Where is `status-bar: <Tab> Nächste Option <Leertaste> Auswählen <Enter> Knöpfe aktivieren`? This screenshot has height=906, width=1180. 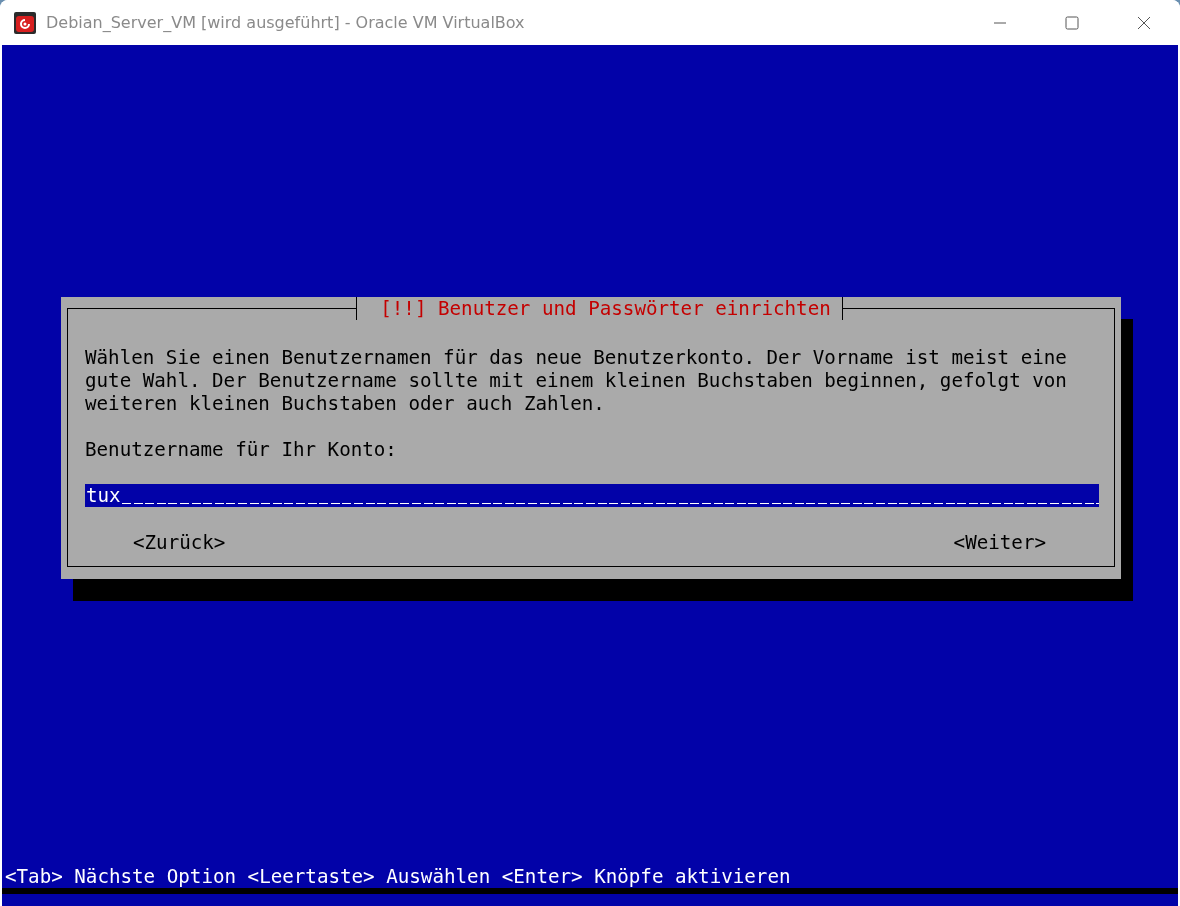
status-bar: <Tab> Nächste Option <Leertaste> Auswählen <Enter> Knöpfe aktivieren is located at coordinates (590, 879).